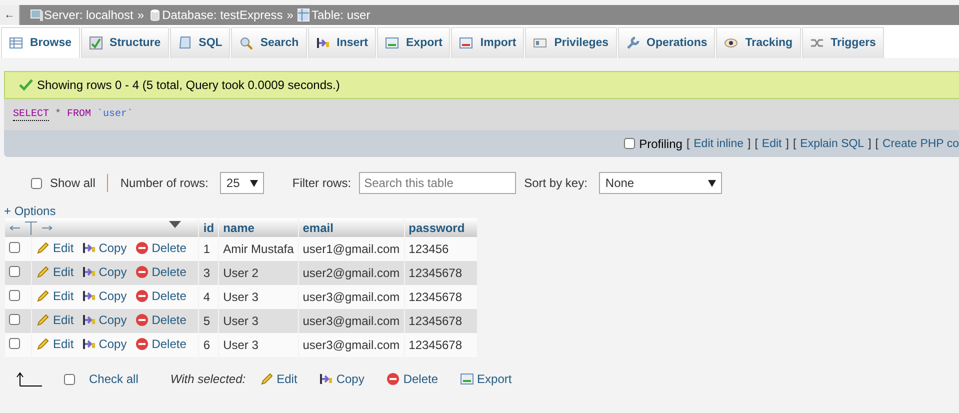  I want to click on rows-select: 25, so click(242, 183).